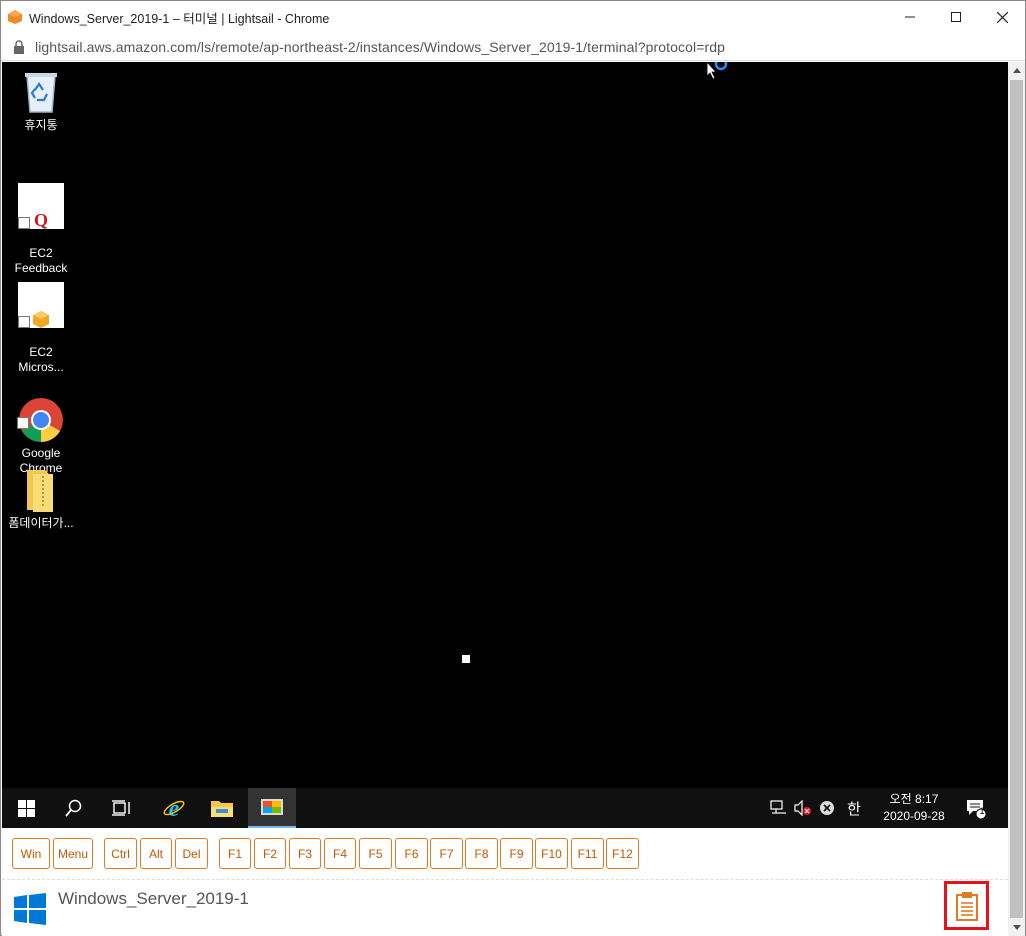  Describe the element at coordinates (305, 853) in the screenshot. I see `key-f3-button: F3` at that location.